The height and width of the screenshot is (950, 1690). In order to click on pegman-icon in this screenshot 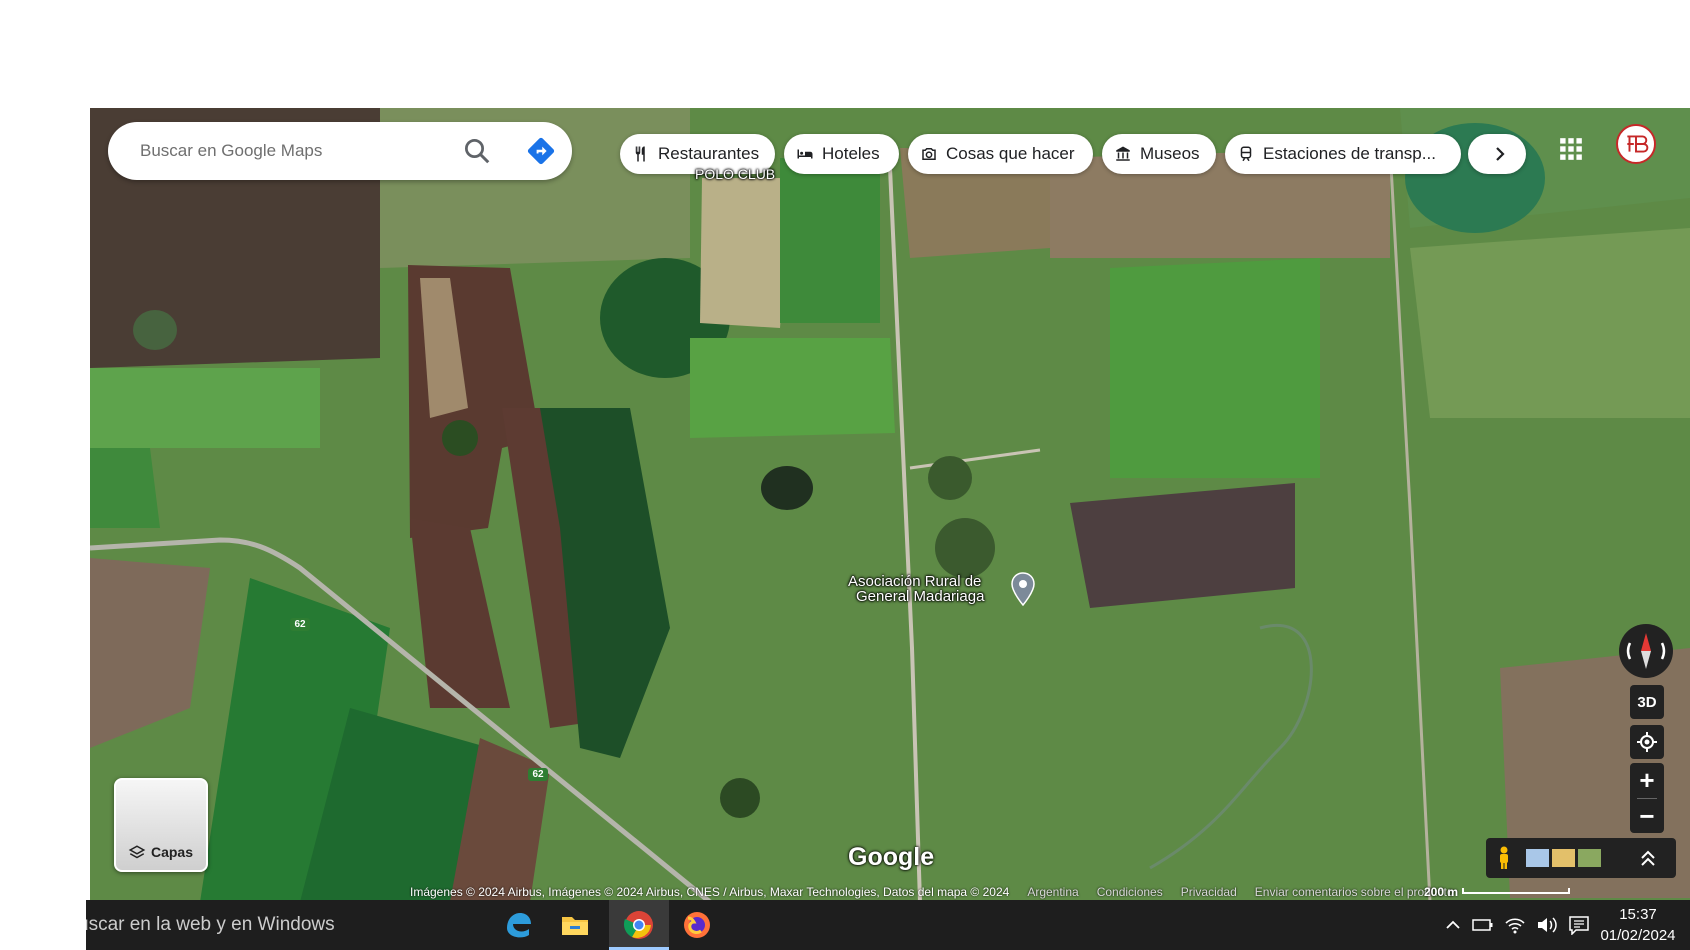, I will do `click(1504, 858)`.